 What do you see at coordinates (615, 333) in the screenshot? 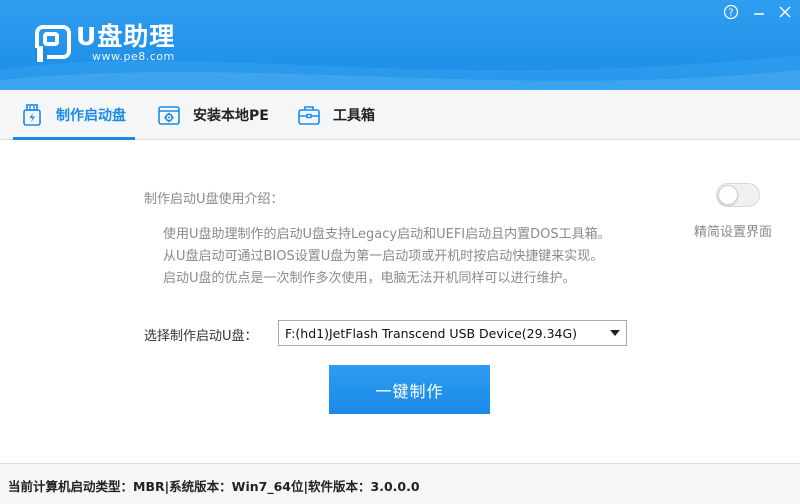
I see `dropdown-caret-icon` at bounding box center [615, 333].